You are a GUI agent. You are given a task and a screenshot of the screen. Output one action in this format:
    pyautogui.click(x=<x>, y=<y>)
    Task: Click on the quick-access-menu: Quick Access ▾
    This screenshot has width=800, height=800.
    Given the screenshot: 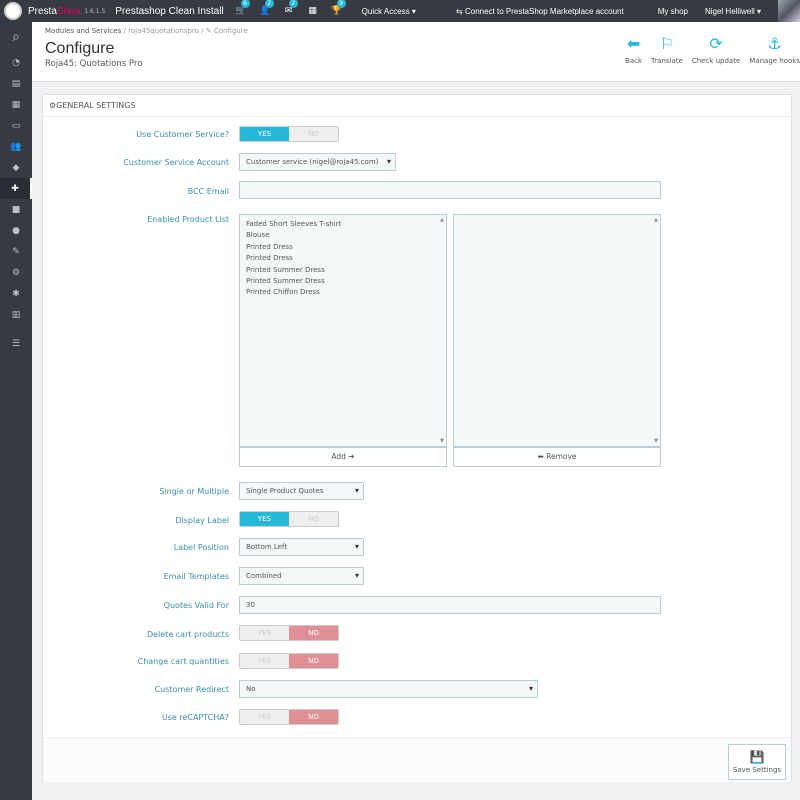 What is the action you would take?
    pyautogui.click(x=389, y=11)
    